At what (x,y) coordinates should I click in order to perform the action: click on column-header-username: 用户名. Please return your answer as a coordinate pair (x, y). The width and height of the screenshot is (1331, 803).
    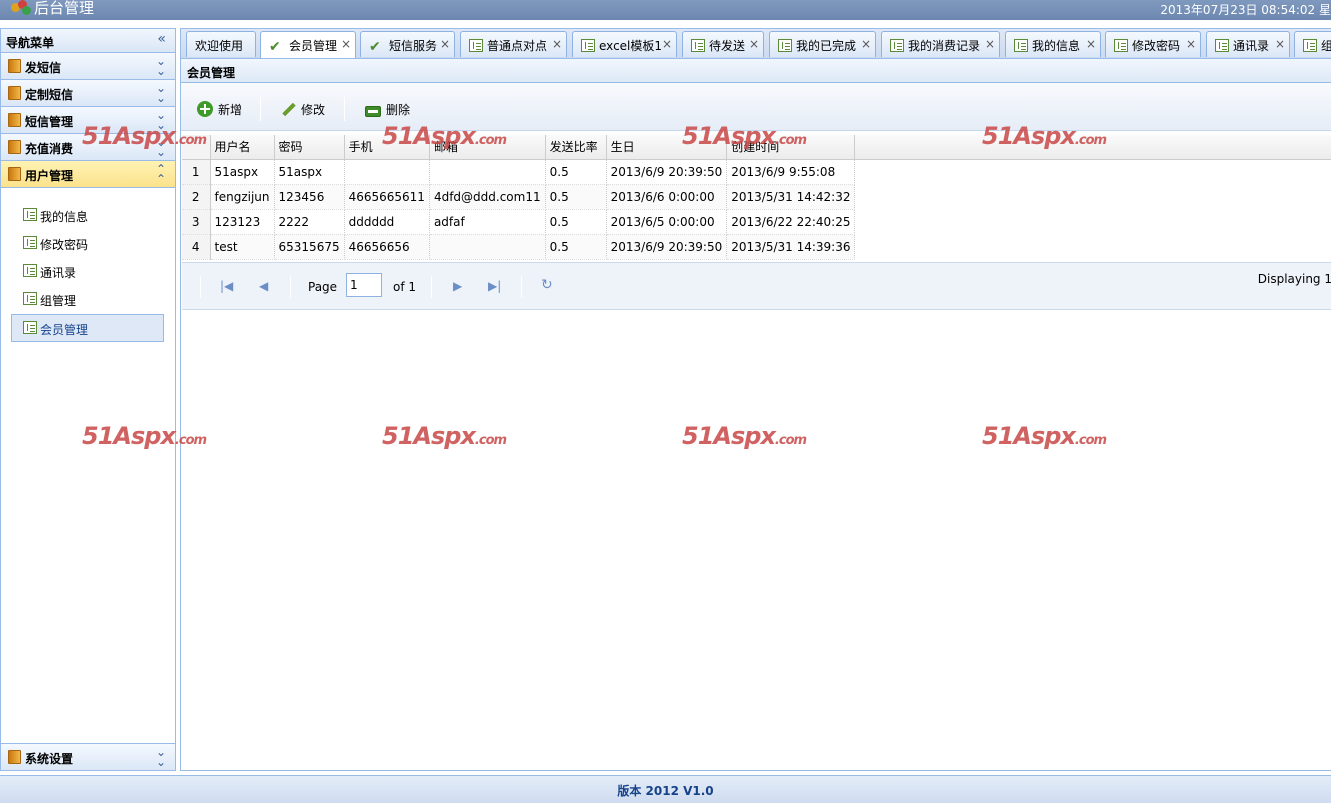
    Looking at the image, I should click on (242, 147).